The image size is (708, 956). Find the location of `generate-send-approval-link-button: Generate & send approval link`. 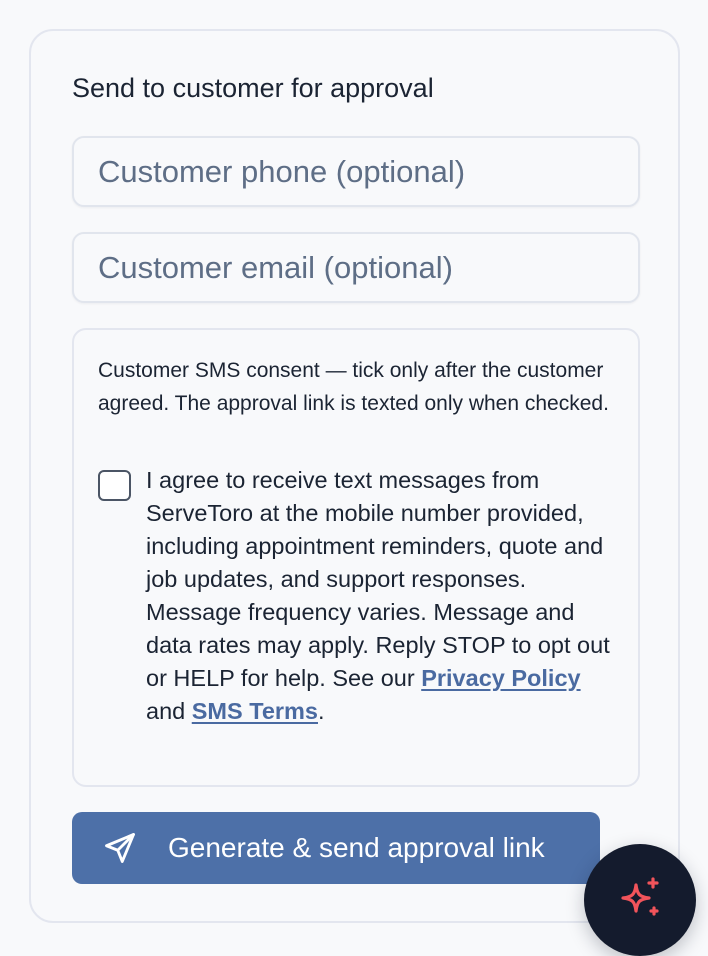

generate-send-approval-link-button: Generate & send approval link is located at coordinates (336, 848).